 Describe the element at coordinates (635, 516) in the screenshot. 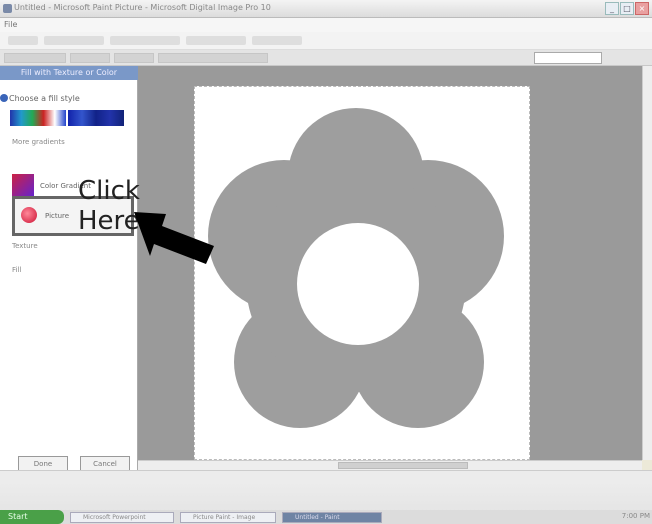

I see `system-tray-clock: 7:00 PM` at that location.